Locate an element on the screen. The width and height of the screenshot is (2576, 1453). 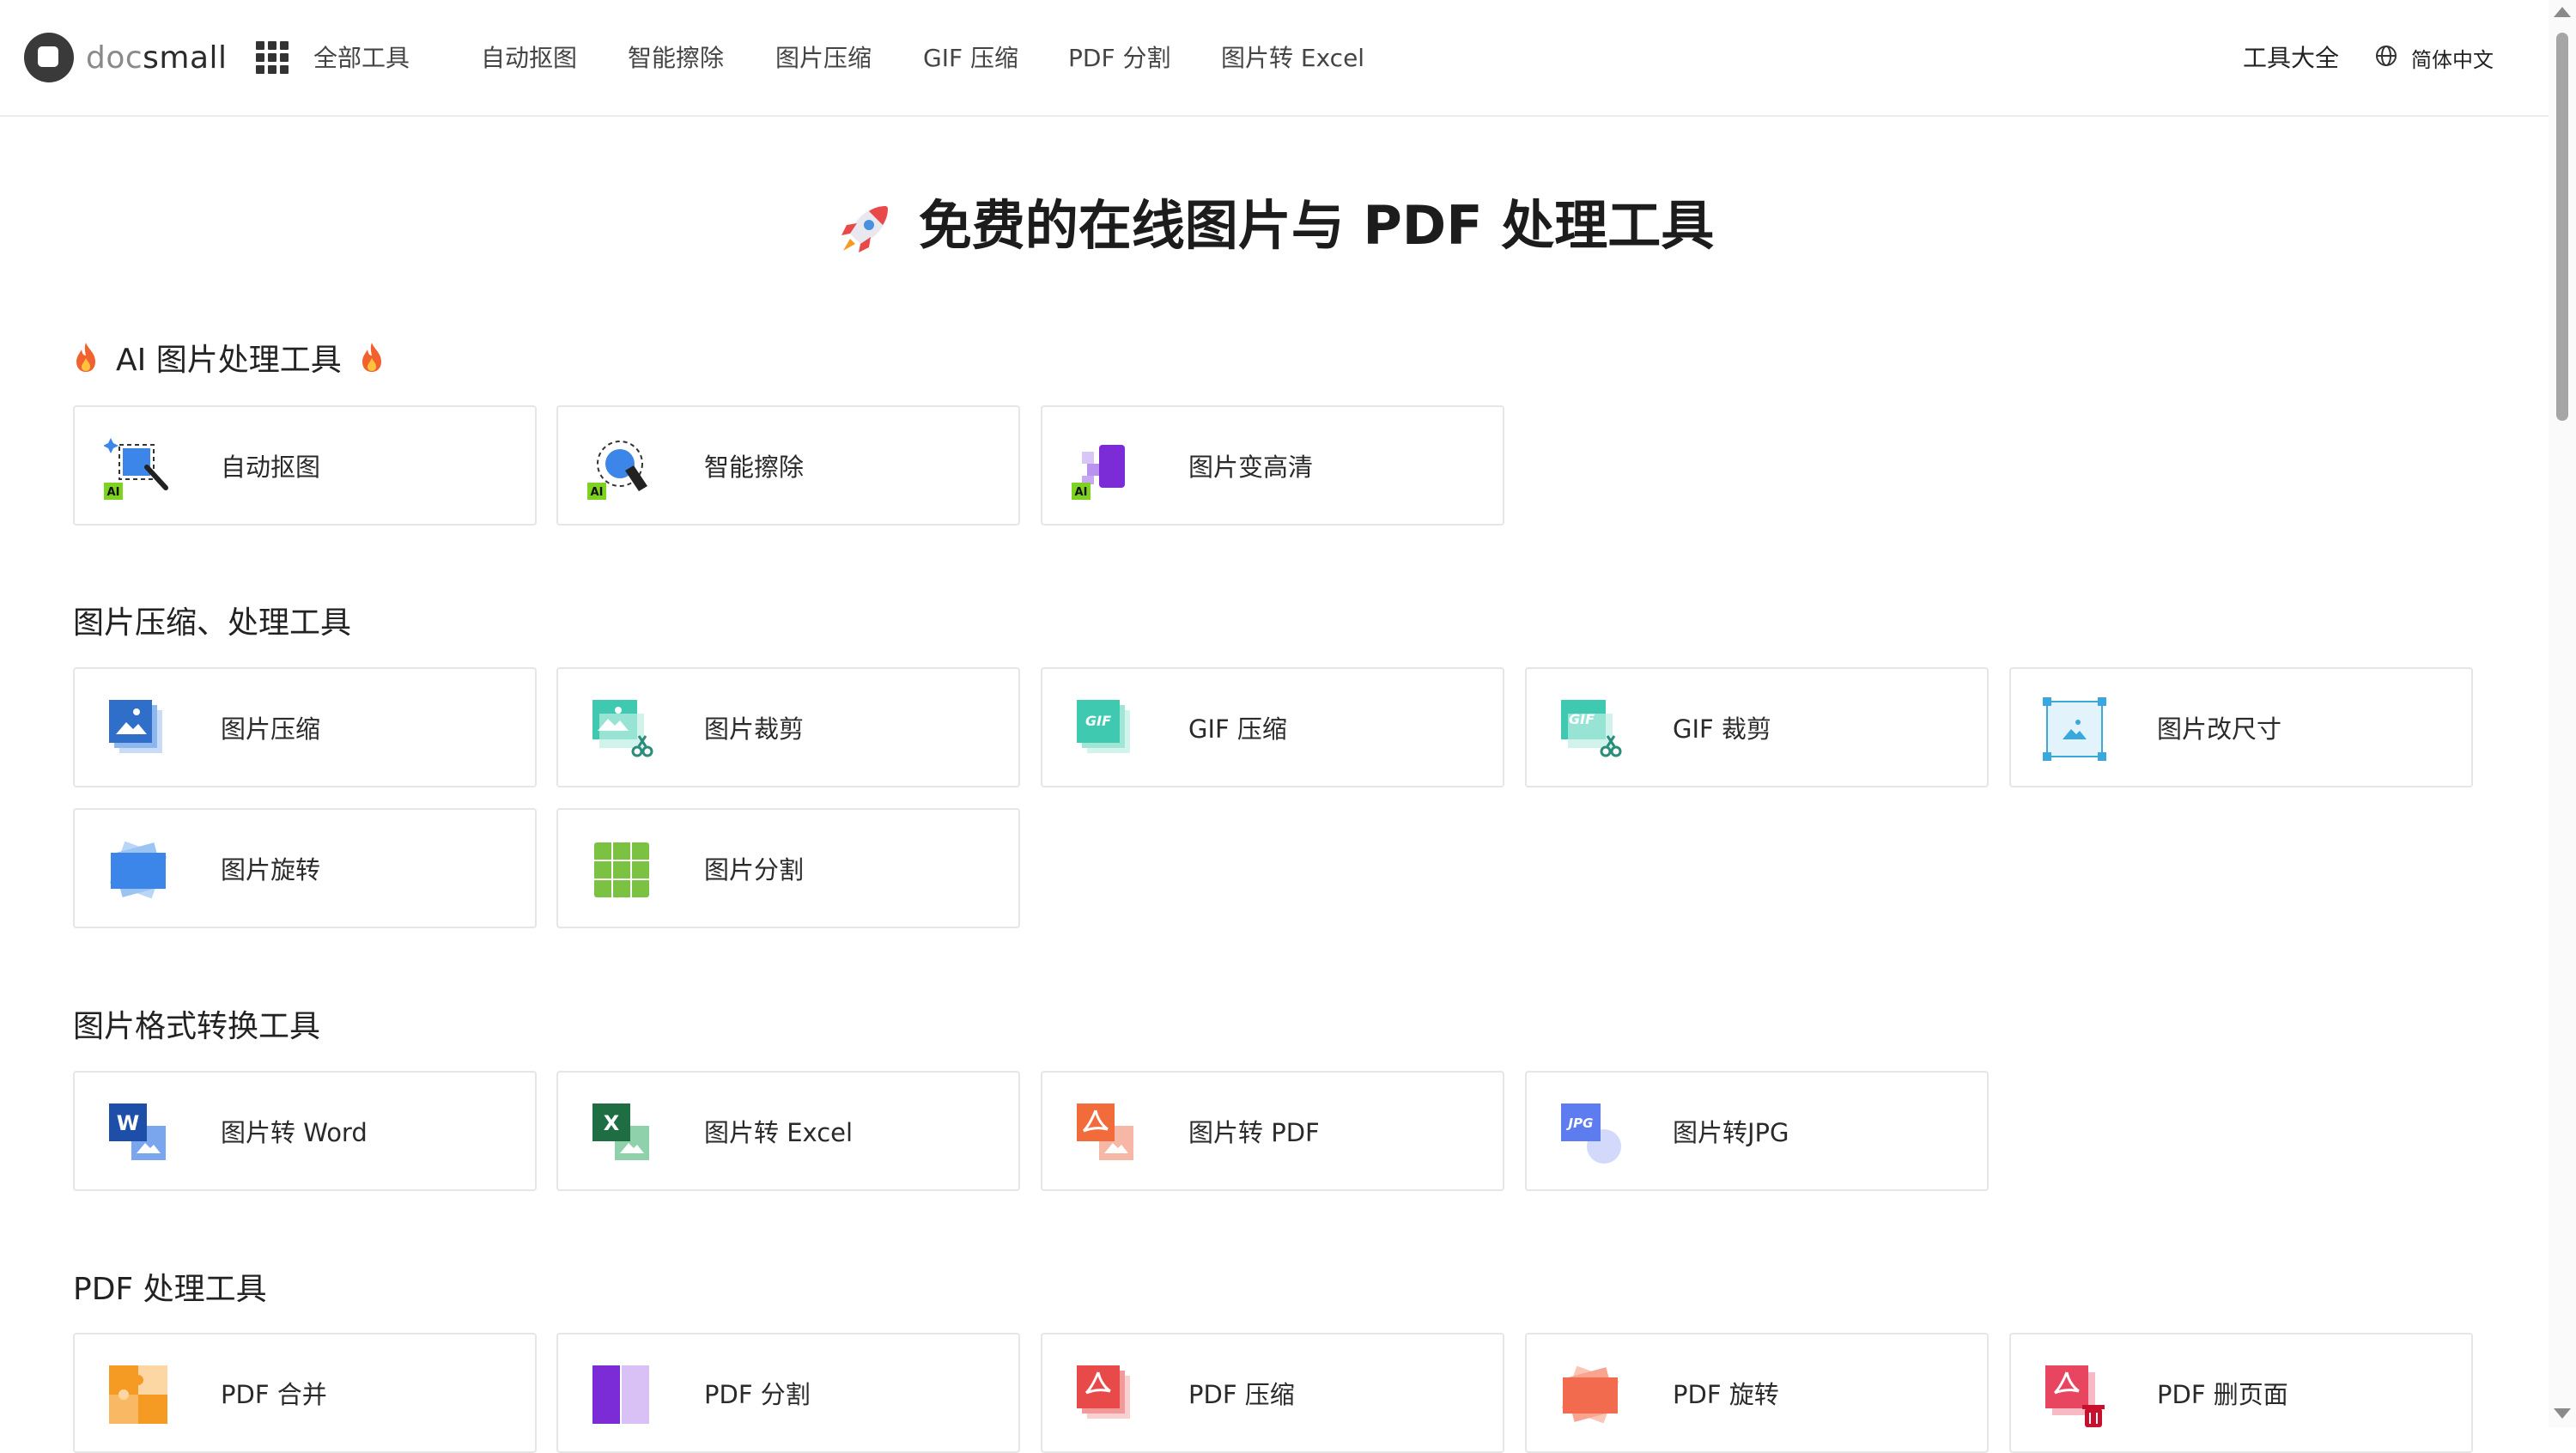
section-title-image-tools: 图片压缩、处理工具 is located at coordinates (213, 623).